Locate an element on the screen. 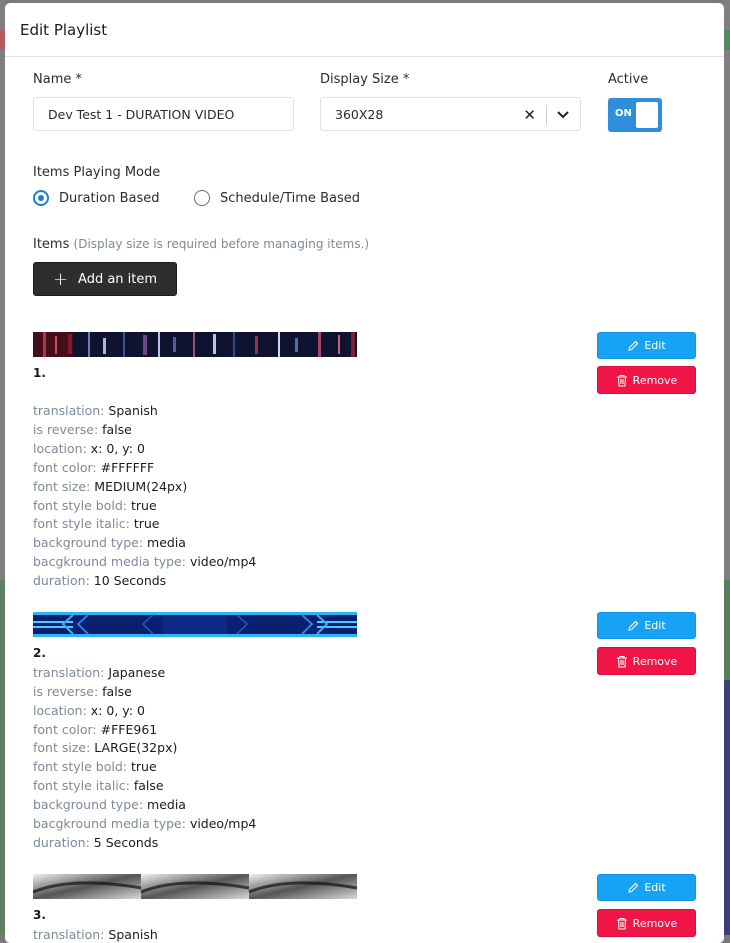  item-2-edit-button: Edit is located at coordinates (646, 625).